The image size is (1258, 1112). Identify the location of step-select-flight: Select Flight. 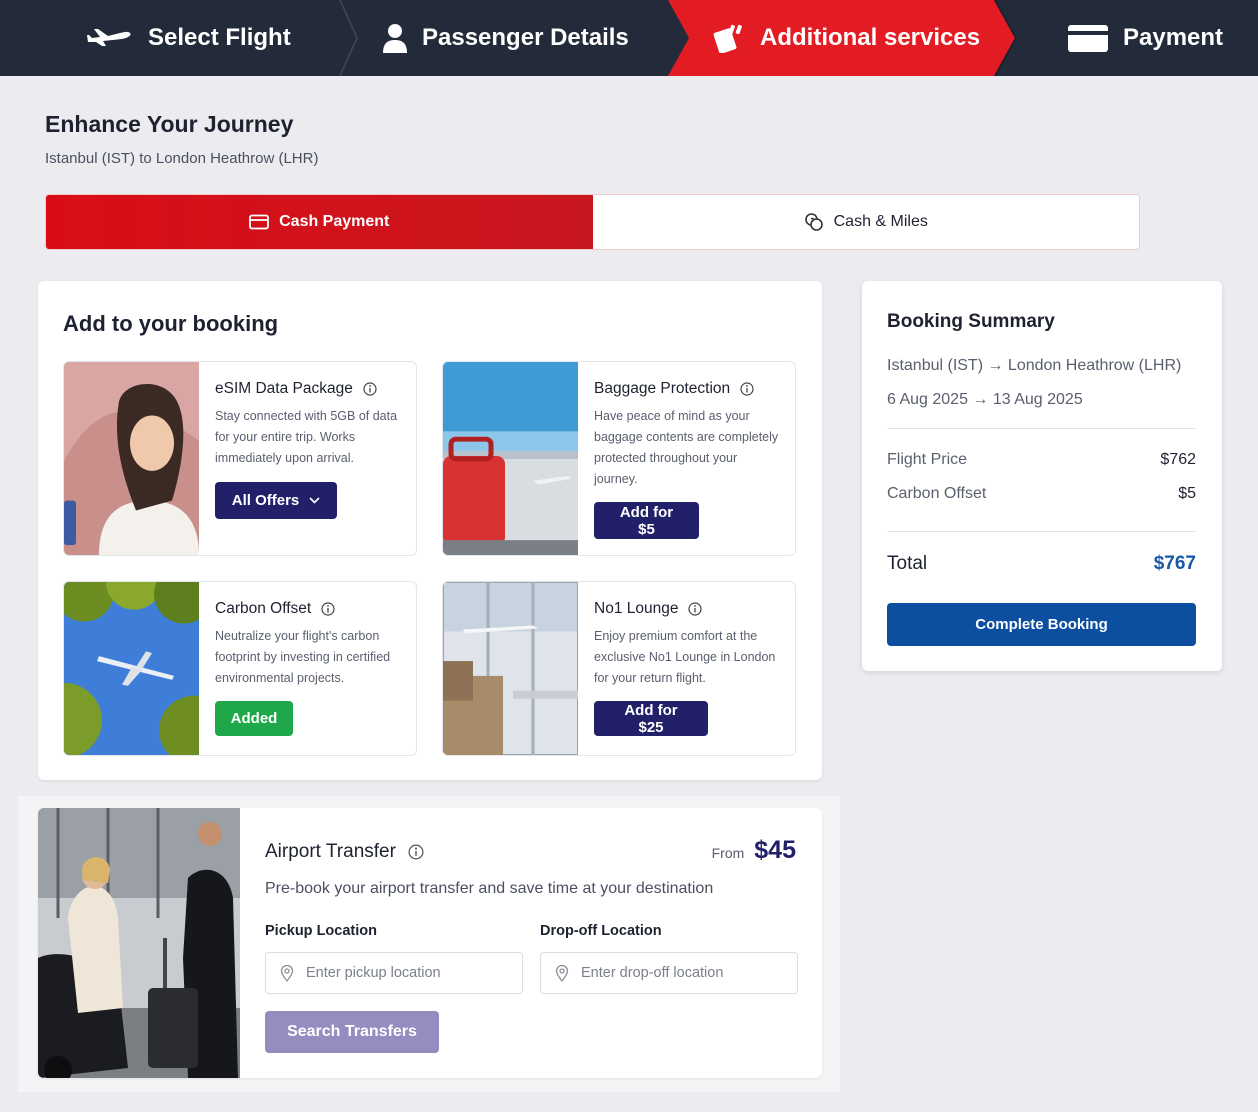
(188, 38).